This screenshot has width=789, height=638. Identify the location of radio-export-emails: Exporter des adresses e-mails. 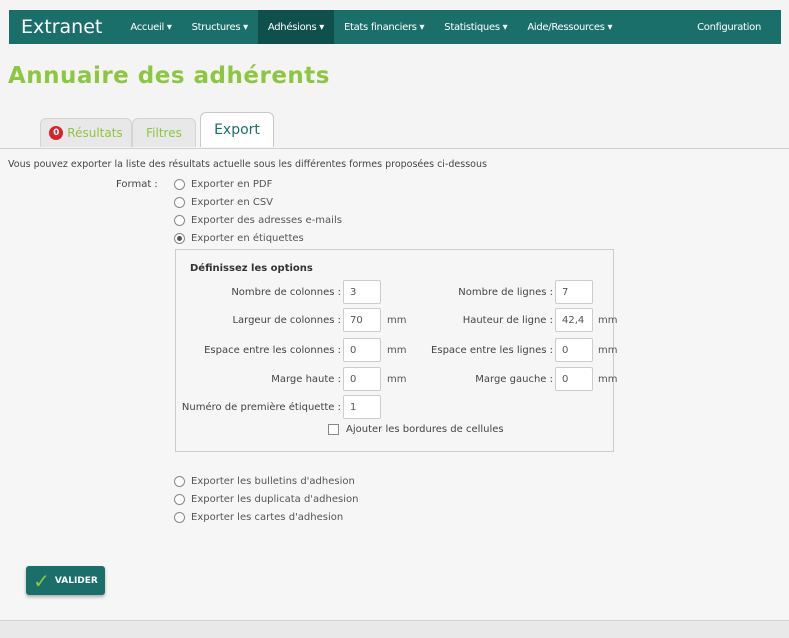
(258, 220).